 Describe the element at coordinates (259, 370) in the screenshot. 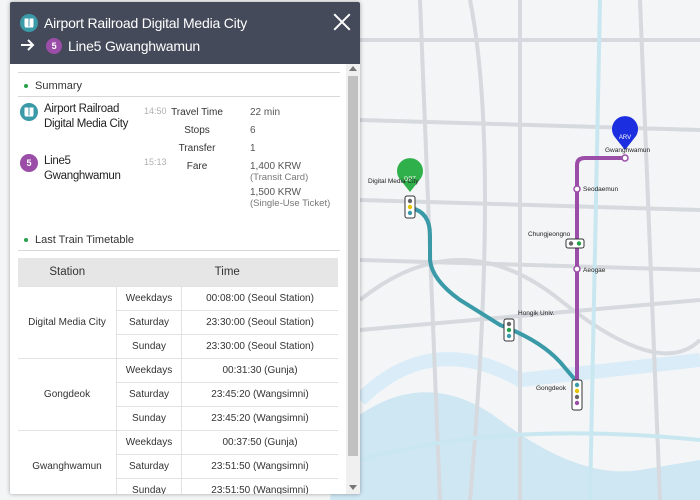

I see `time-cell: 00:31:30 (Gunja)` at that location.